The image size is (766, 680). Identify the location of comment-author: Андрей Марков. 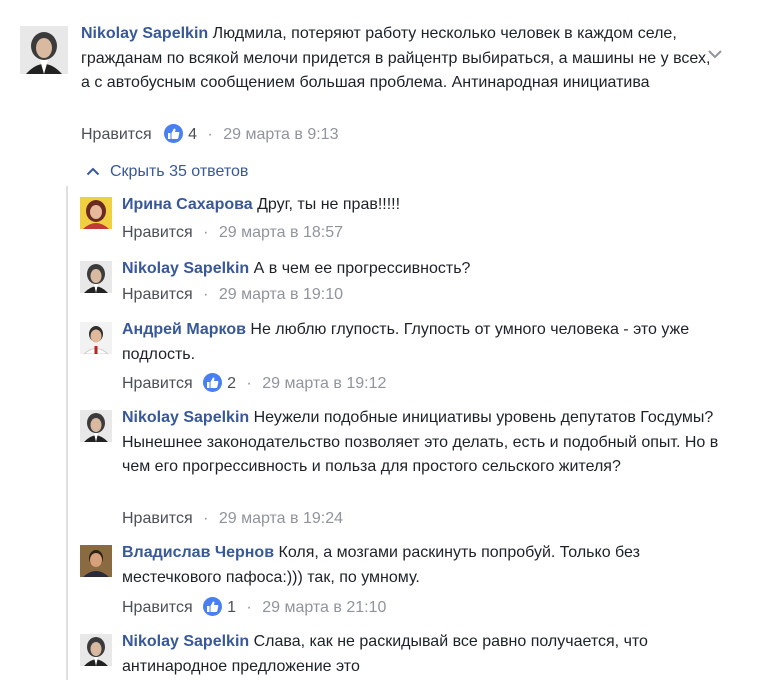
(184, 329).